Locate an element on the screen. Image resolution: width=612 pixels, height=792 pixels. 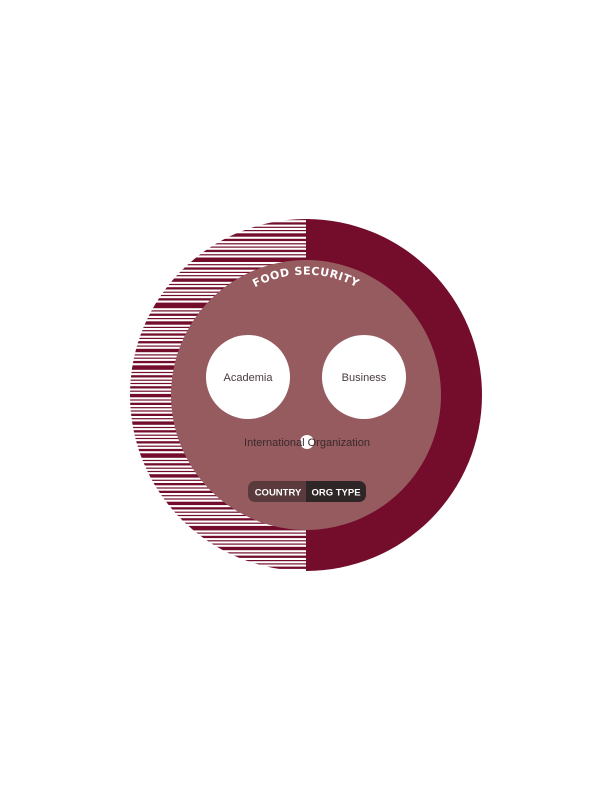
bubble-label: Academia is located at coordinates (249, 378).